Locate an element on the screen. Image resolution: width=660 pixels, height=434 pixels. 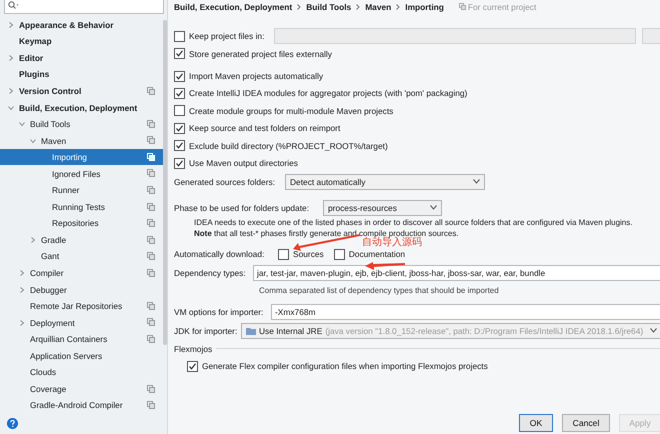
field-label: JDK for importer: is located at coordinates (206, 331).